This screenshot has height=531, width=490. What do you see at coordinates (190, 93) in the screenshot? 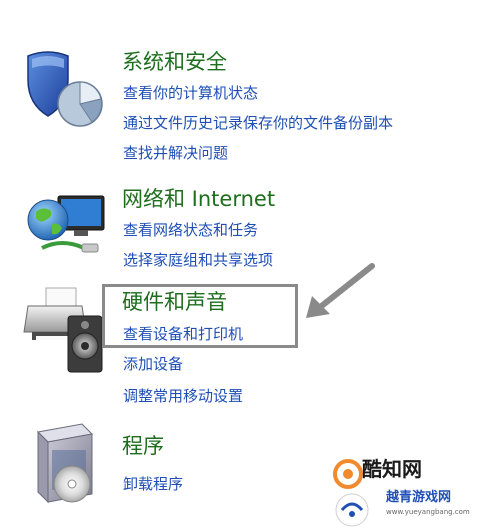
I see `link-view-computer-status: 查看你的计算机状态` at bounding box center [190, 93].